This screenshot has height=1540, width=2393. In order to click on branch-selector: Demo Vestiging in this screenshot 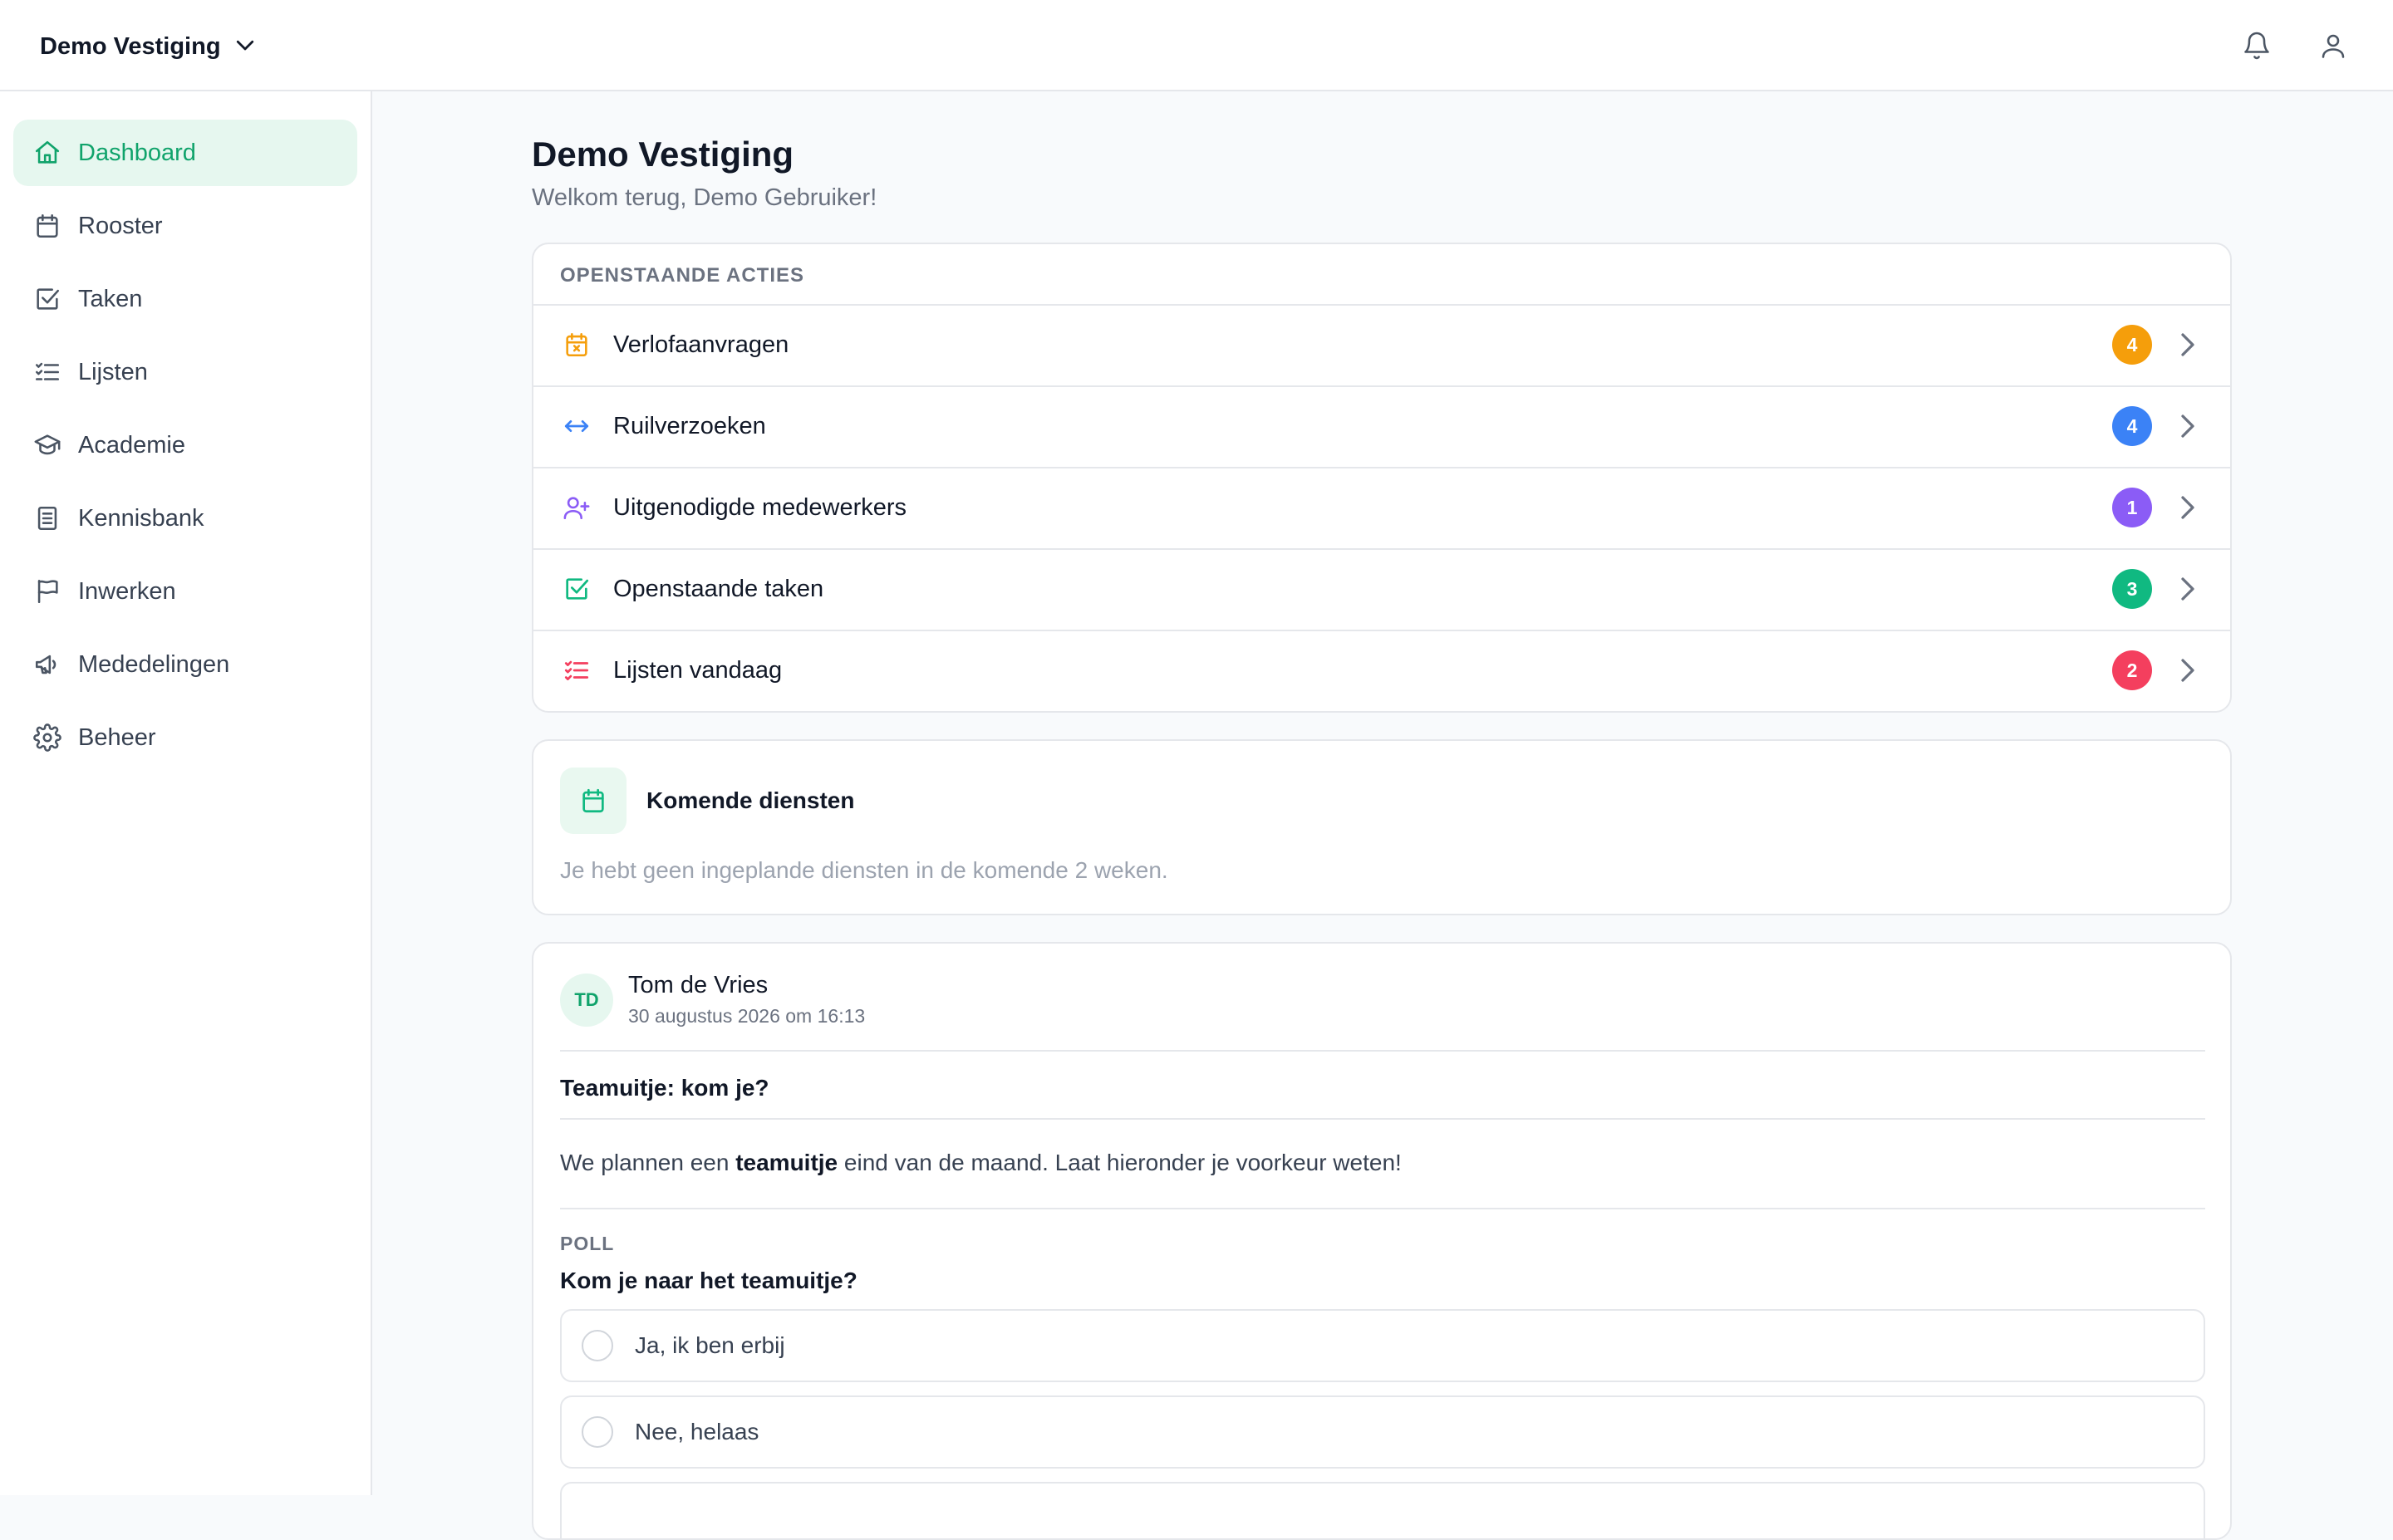, I will do `click(149, 46)`.